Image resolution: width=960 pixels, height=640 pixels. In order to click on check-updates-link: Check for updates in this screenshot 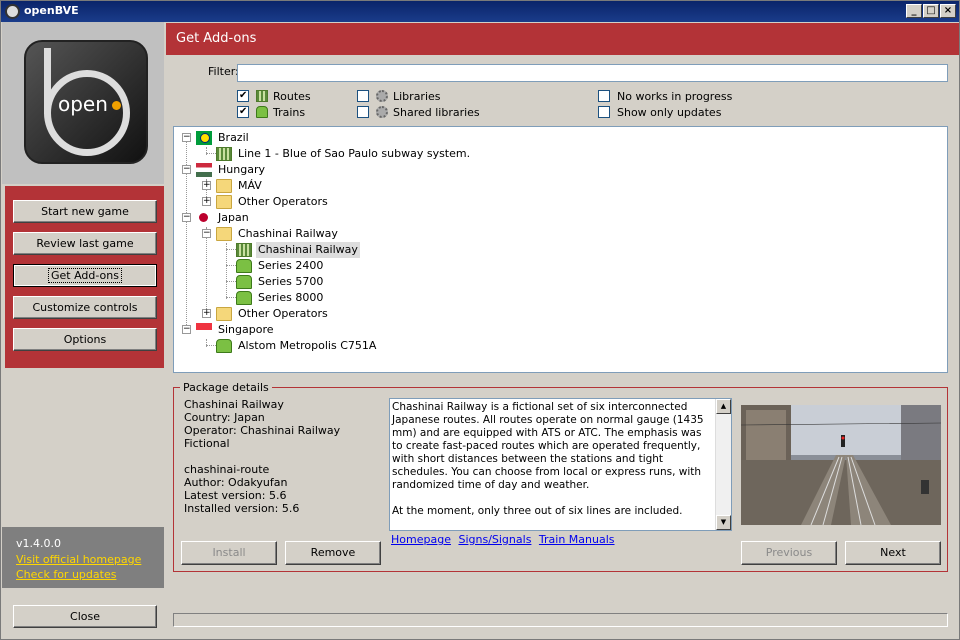, I will do `click(83, 574)`.